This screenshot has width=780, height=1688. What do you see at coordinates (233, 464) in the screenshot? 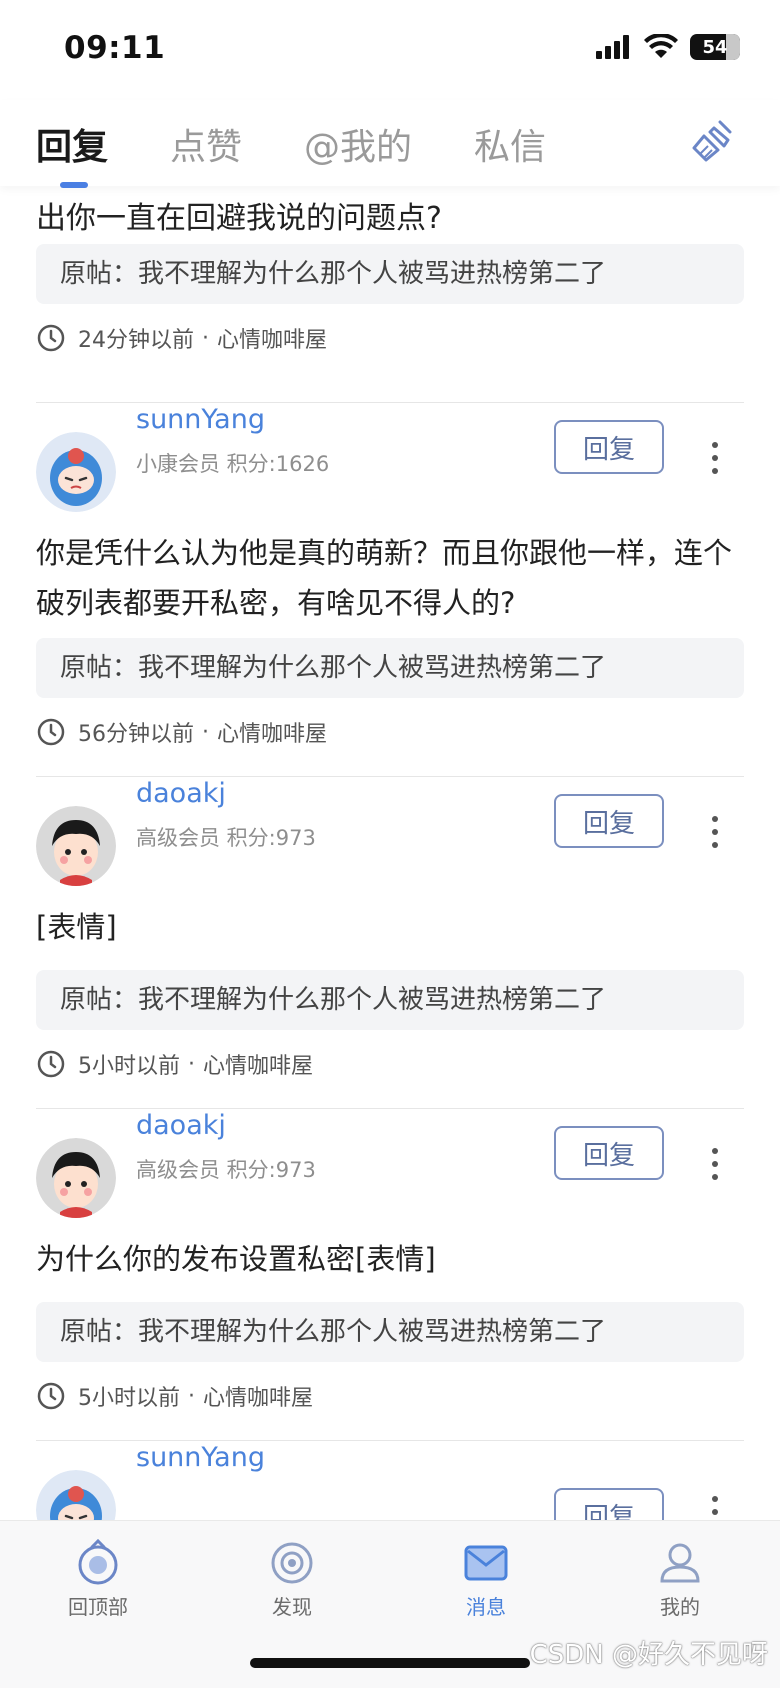
I see `user-level: 小康会员 积分:1626` at bounding box center [233, 464].